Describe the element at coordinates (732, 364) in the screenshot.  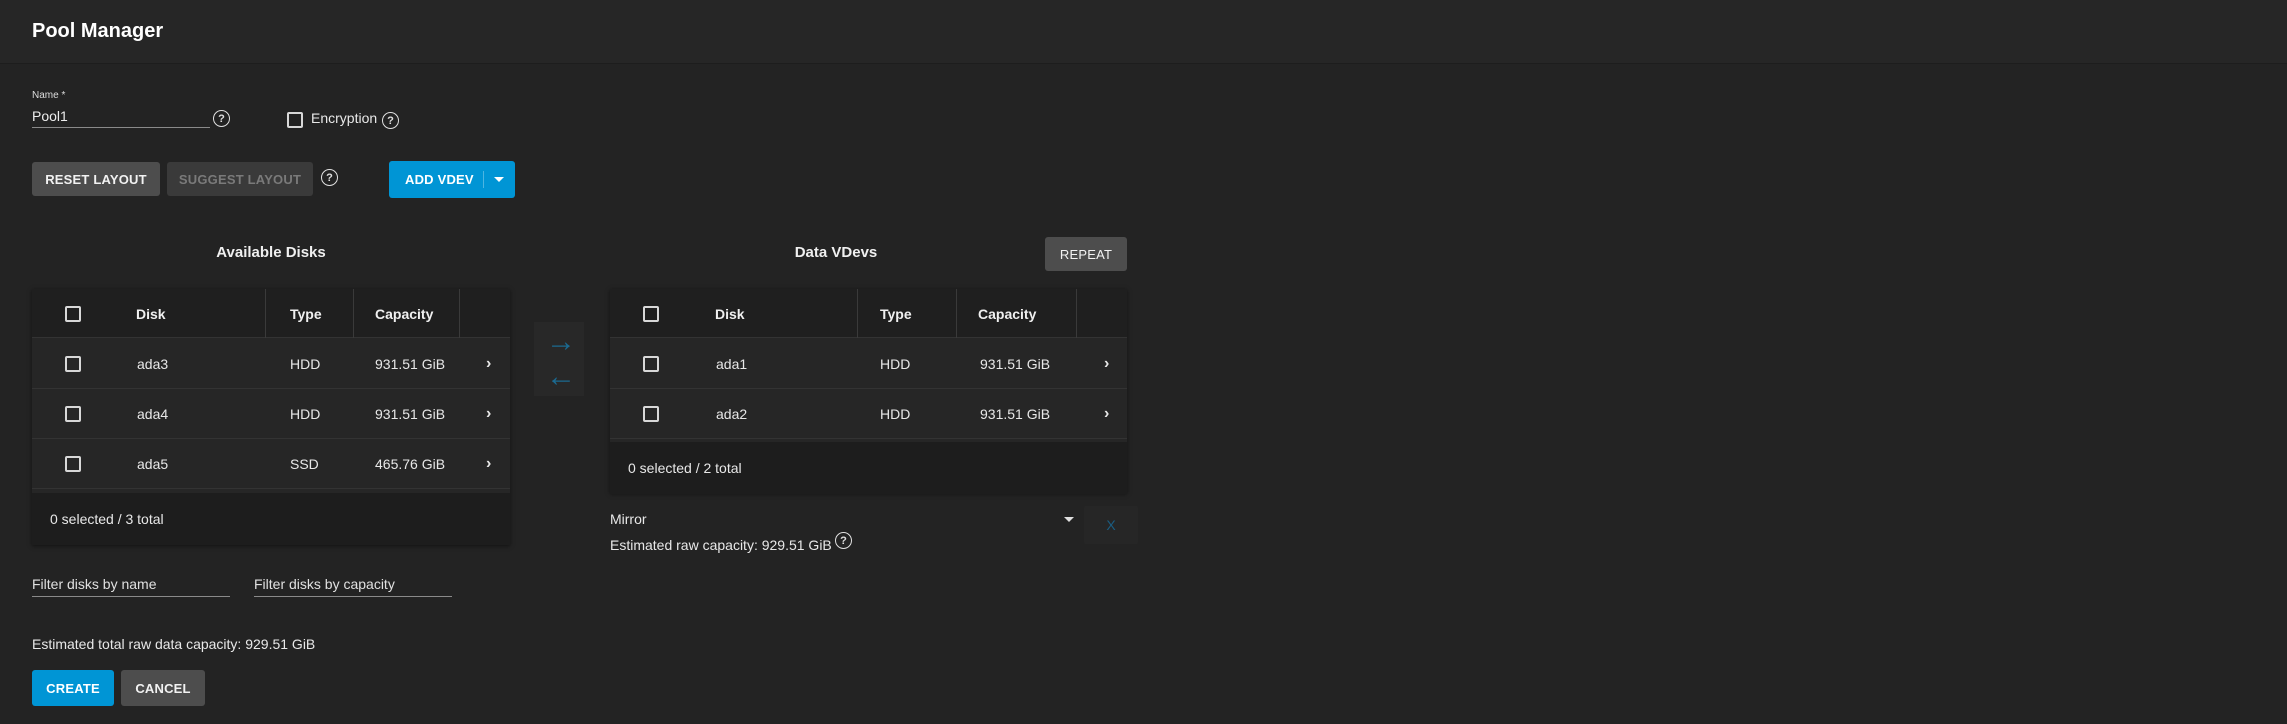
I see `disk-name: ada1` at that location.